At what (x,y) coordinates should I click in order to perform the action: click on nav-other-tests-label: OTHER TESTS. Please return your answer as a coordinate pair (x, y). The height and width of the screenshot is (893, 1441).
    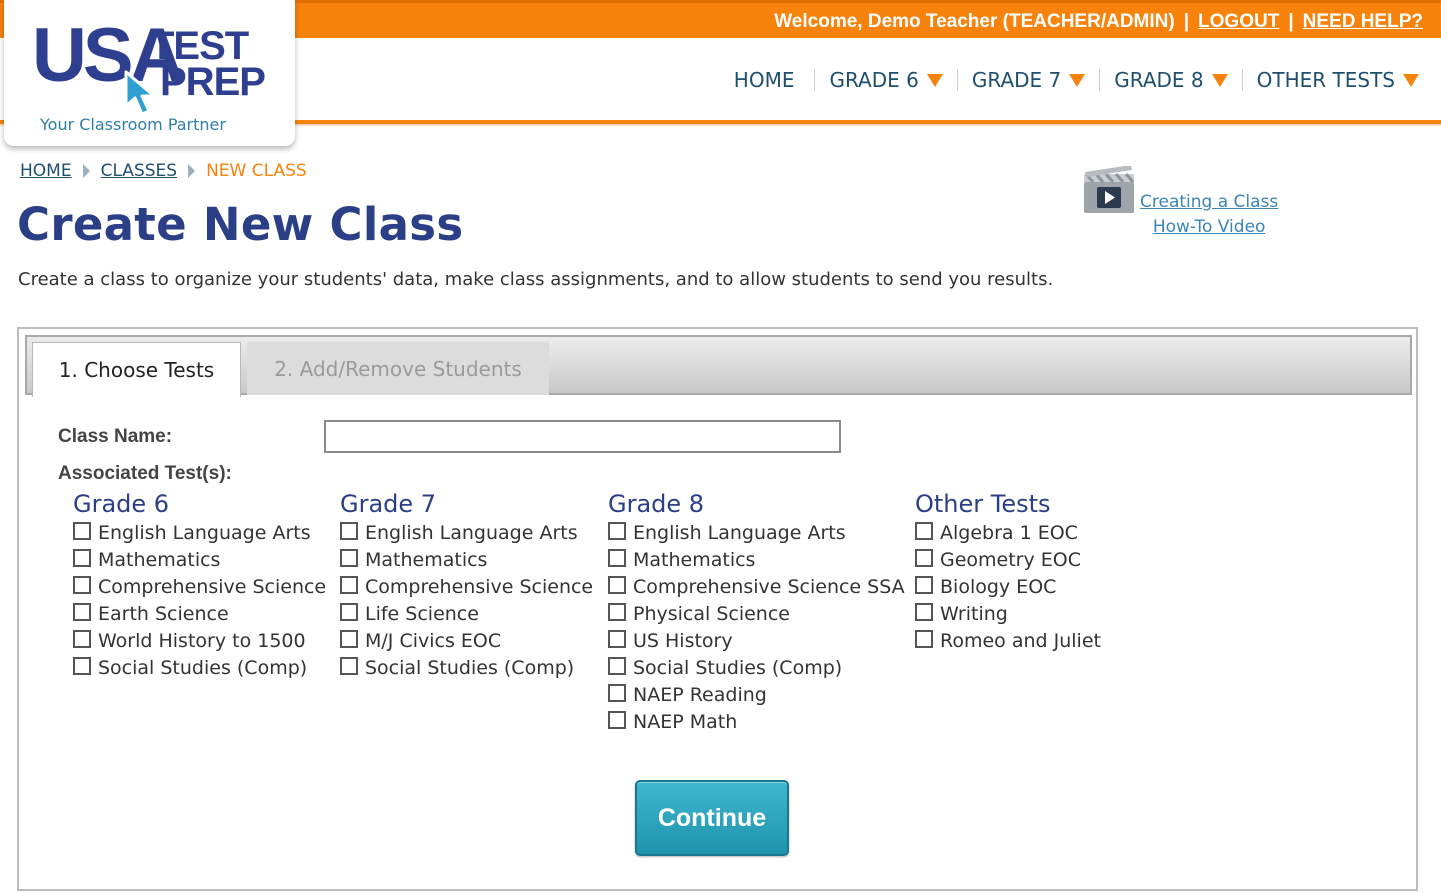
    Looking at the image, I should click on (1325, 80).